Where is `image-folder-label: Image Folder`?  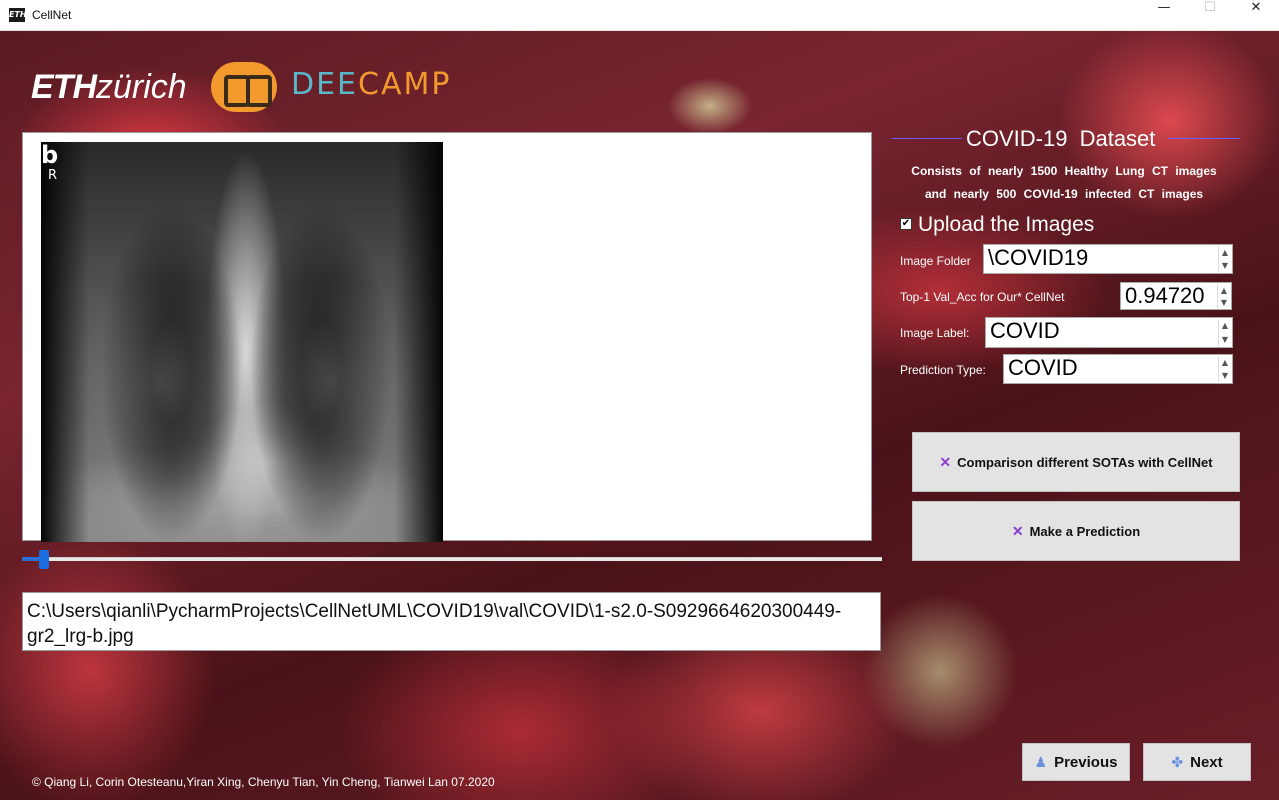 image-folder-label: Image Folder is located at coordinates (935, 261).